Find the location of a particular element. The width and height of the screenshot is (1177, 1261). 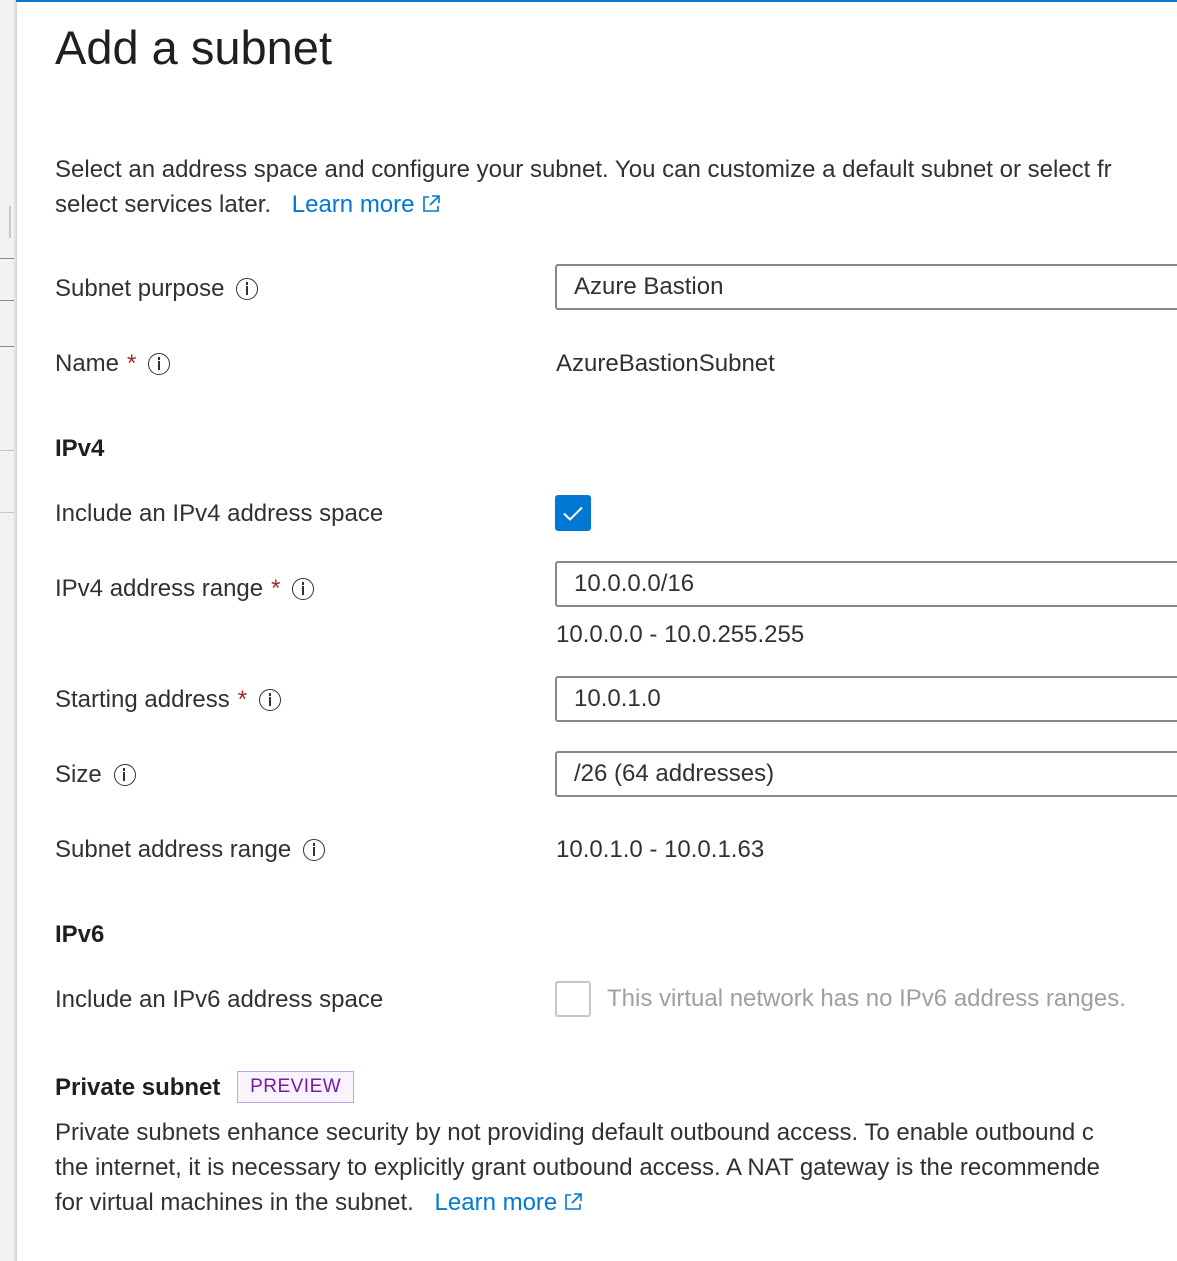

ipv4-range-label: IPv4 address range * is located at coordinates (185, 589).